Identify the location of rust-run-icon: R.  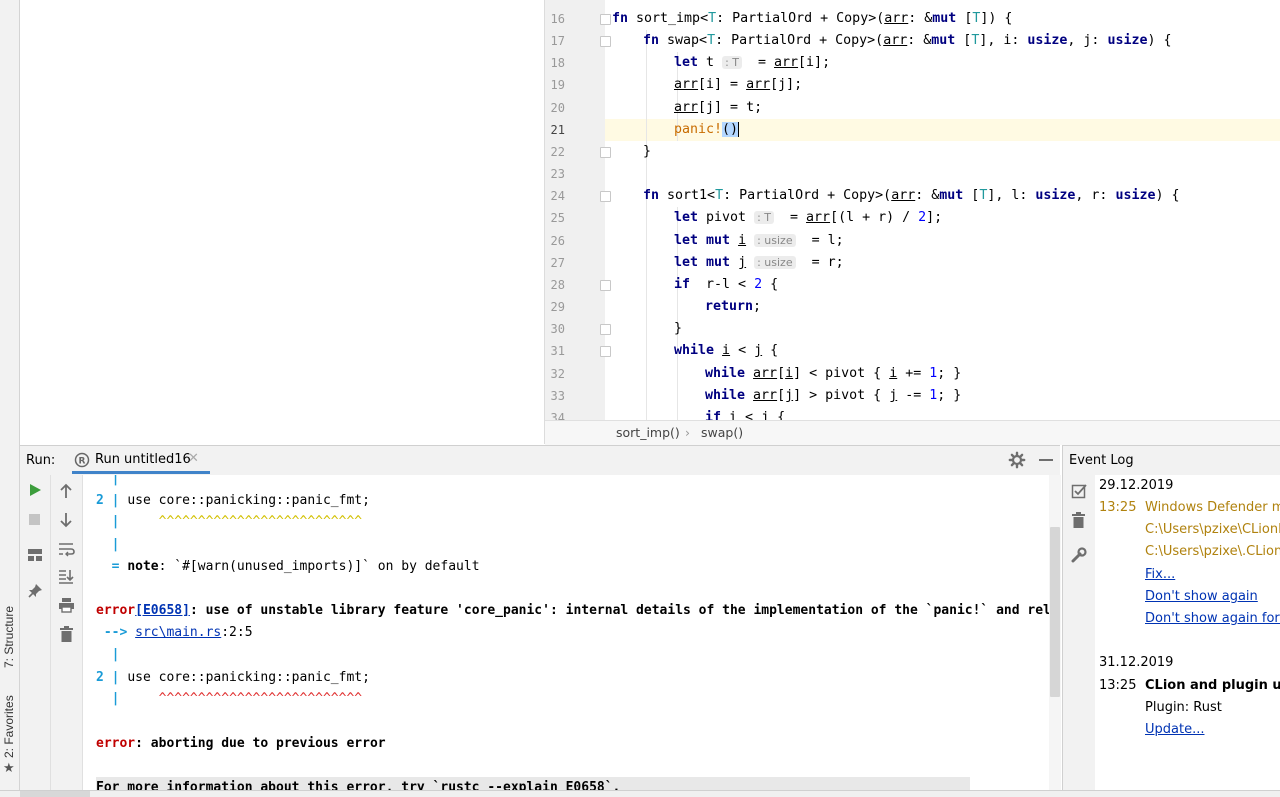
(82, 460).